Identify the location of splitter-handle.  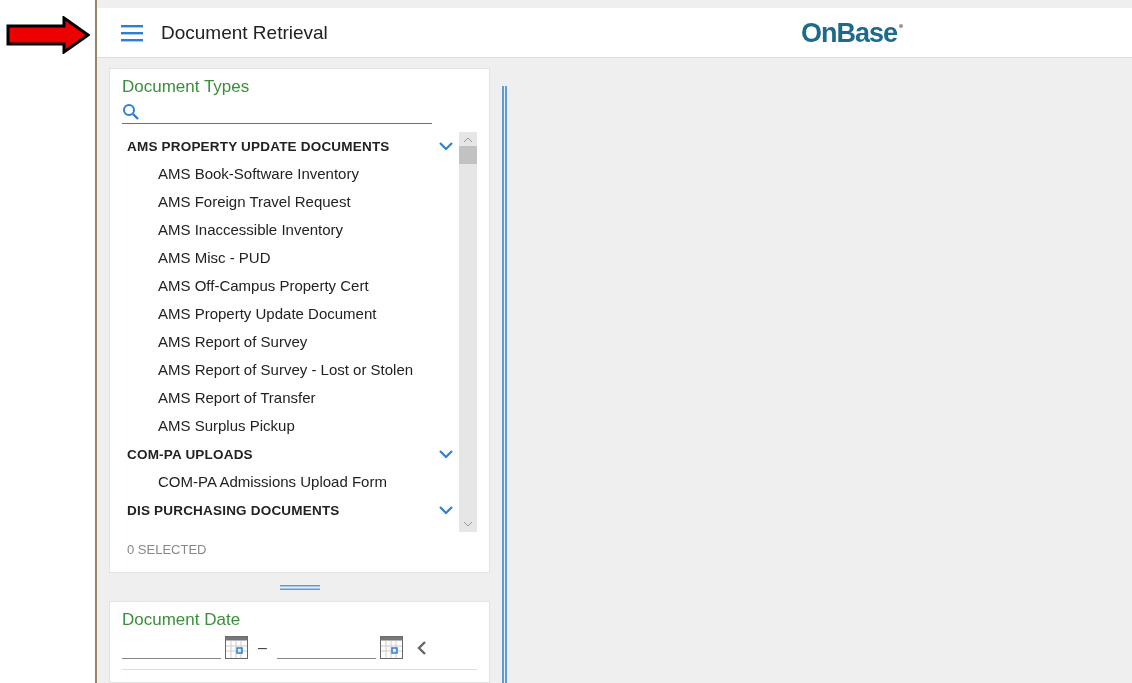
(299, 587).